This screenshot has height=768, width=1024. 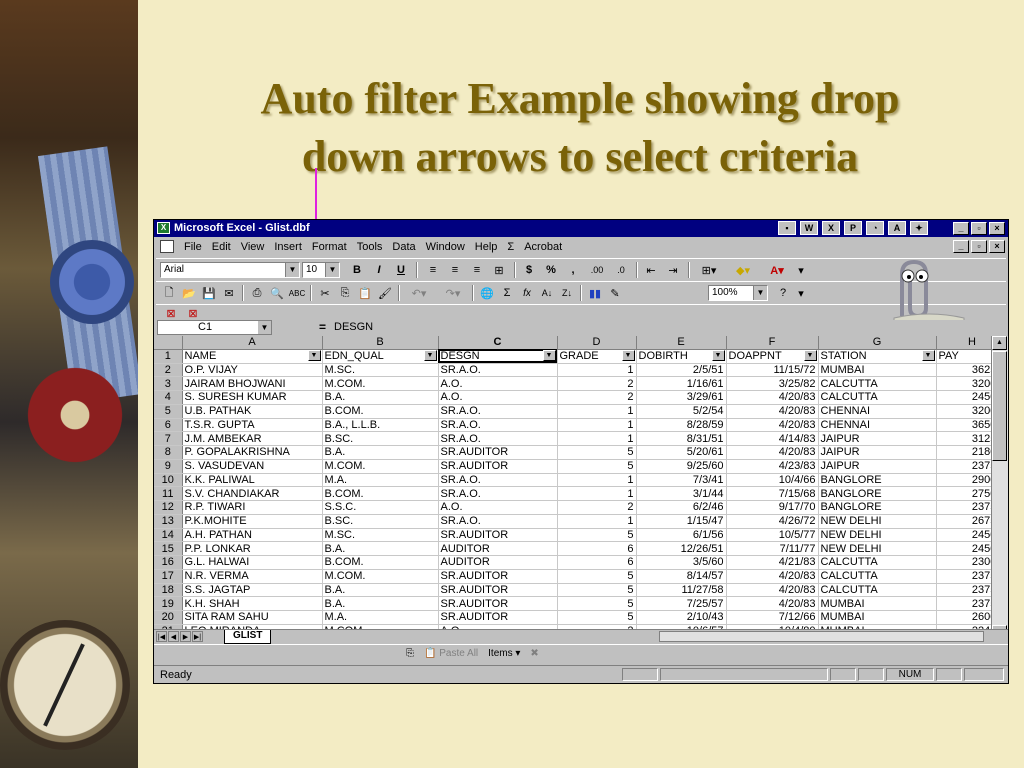 I want to click on table-cell: BANGLORE, so click(x=877, y=493).